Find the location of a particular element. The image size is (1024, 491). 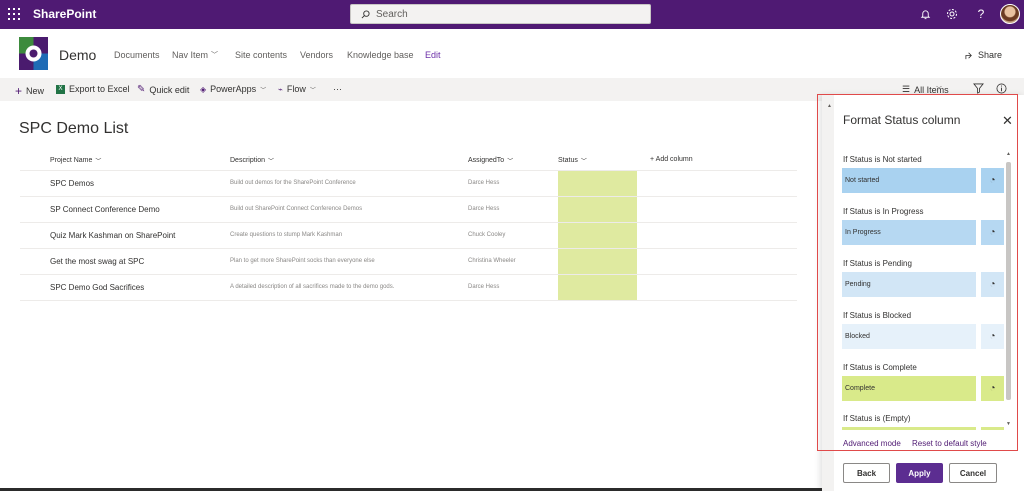

row-assigned: Christina Wheeler is located at coordinates (492, 261).